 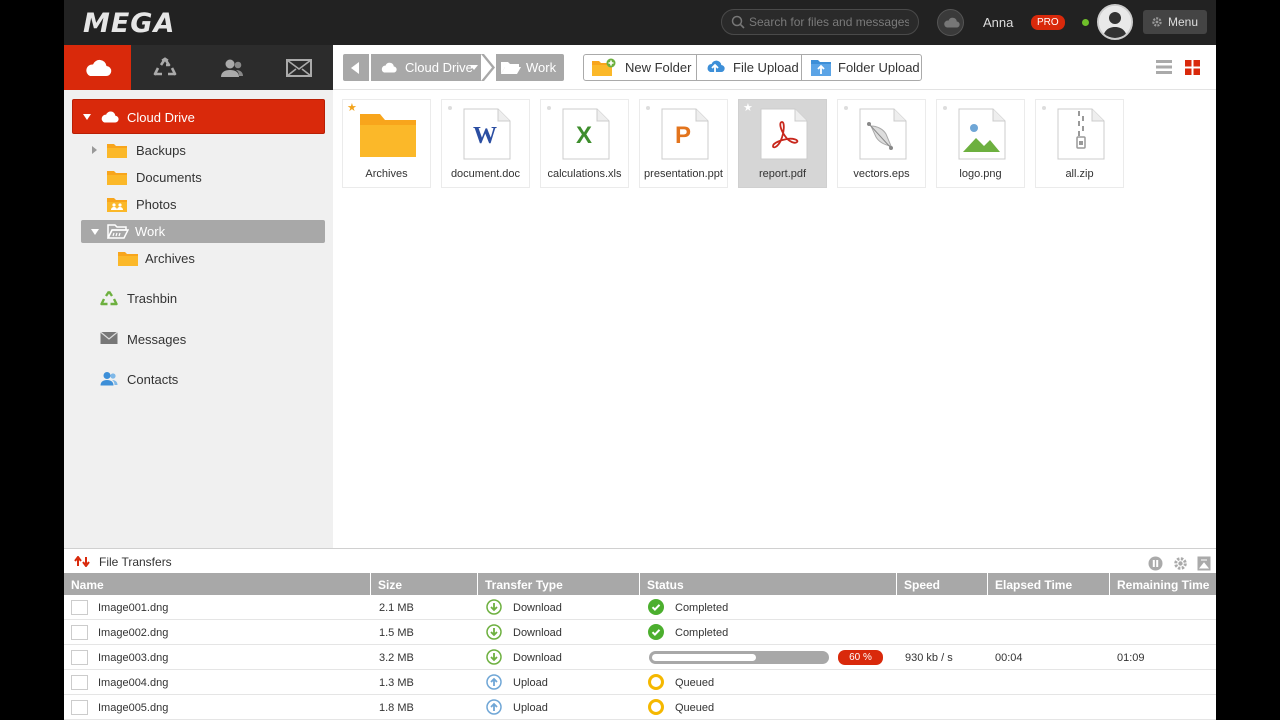 I want to click on column-header-name: Name, so click(x=217, y=584).